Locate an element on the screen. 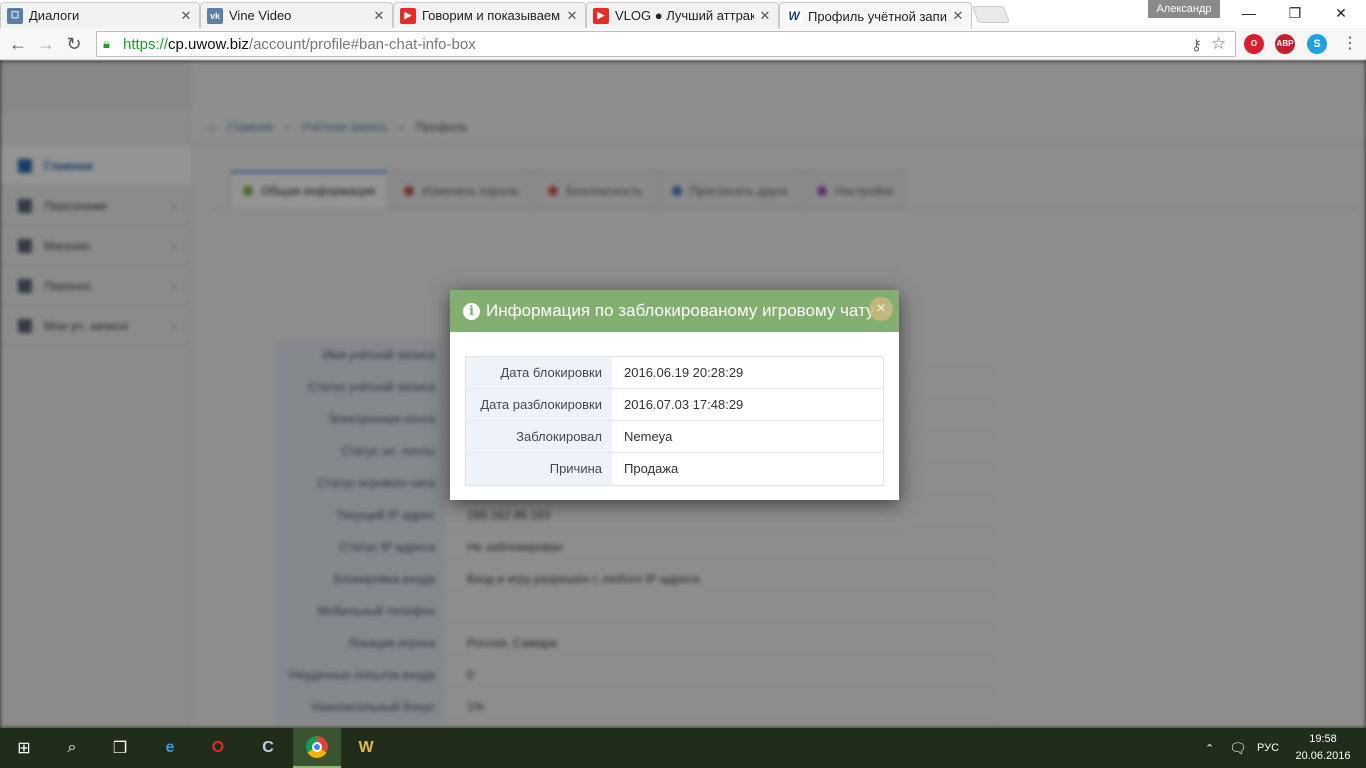  wow-icon: W is located at coordinates (366, 748).